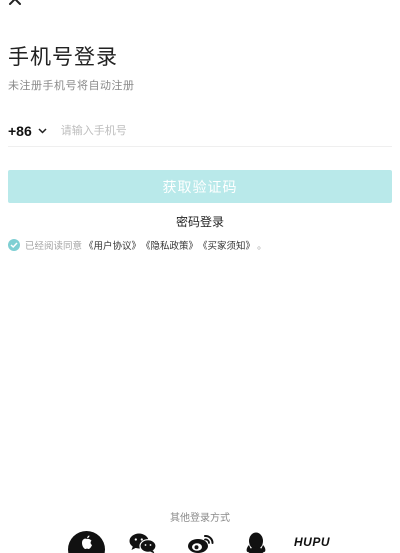 The width and height of the screenshot is (400, 553). I want to click on check-icon, so click(14, 245).